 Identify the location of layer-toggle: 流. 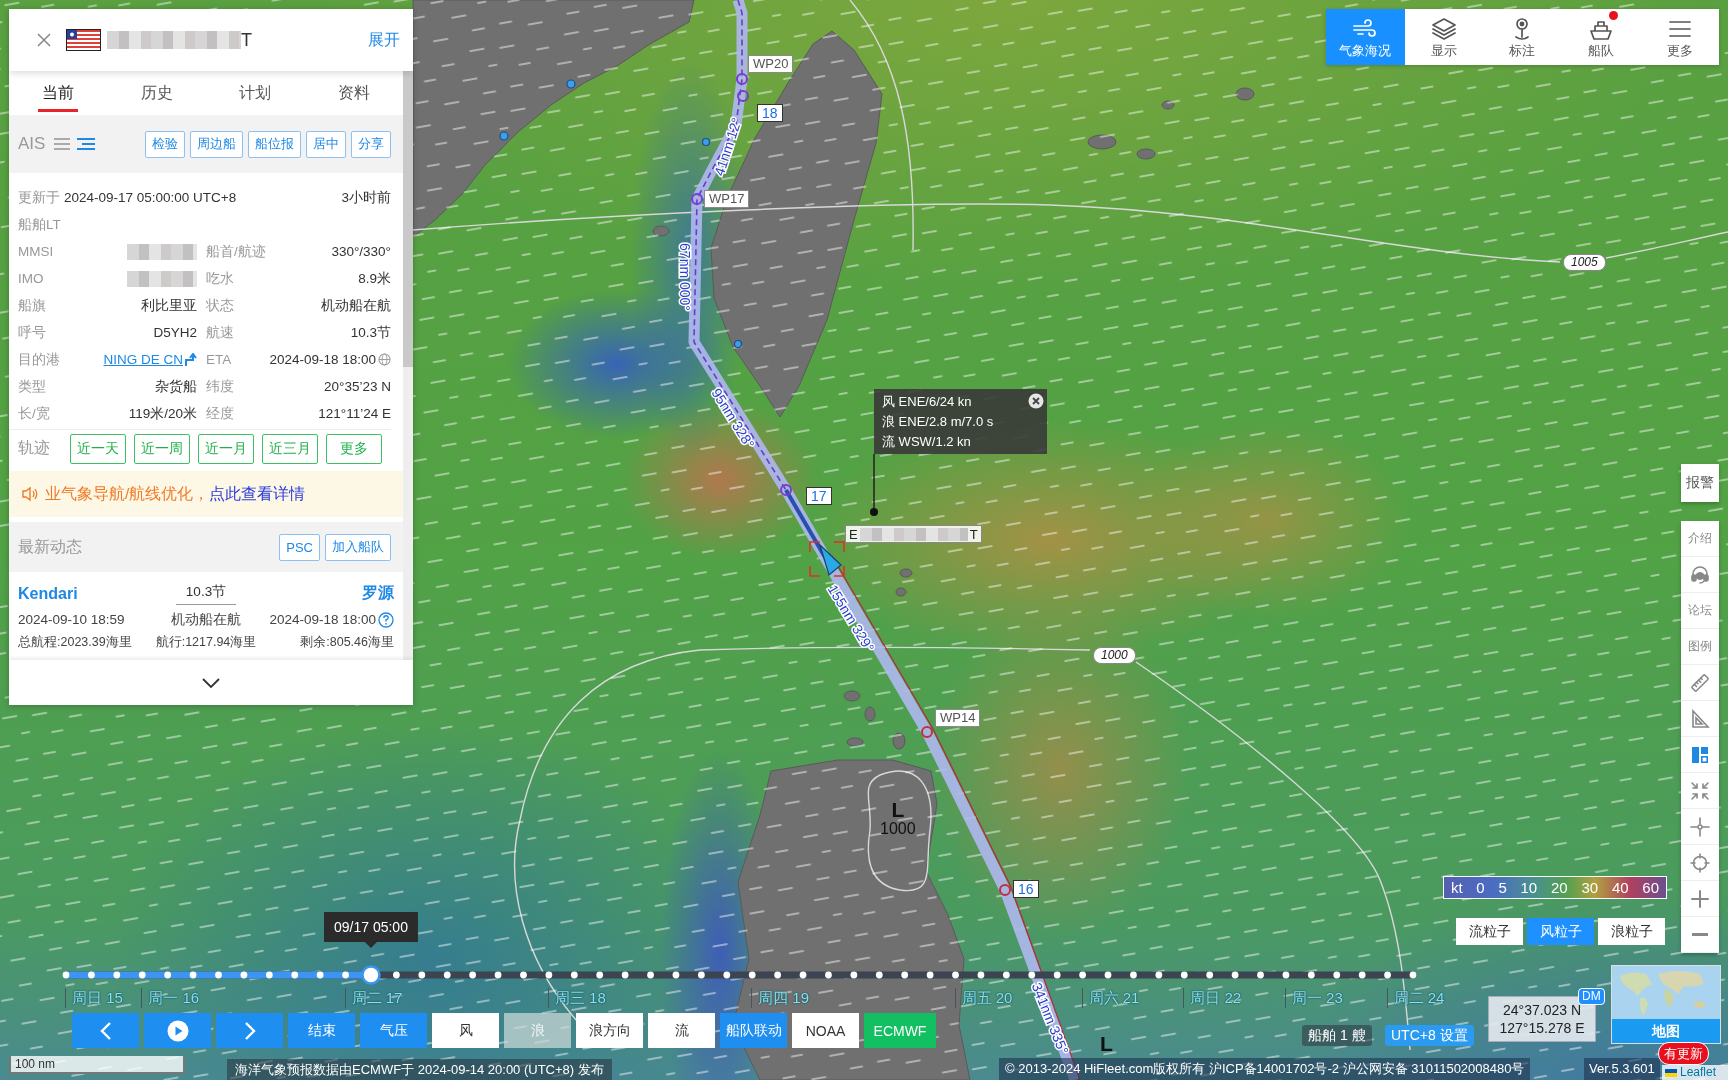
(681, 1030).